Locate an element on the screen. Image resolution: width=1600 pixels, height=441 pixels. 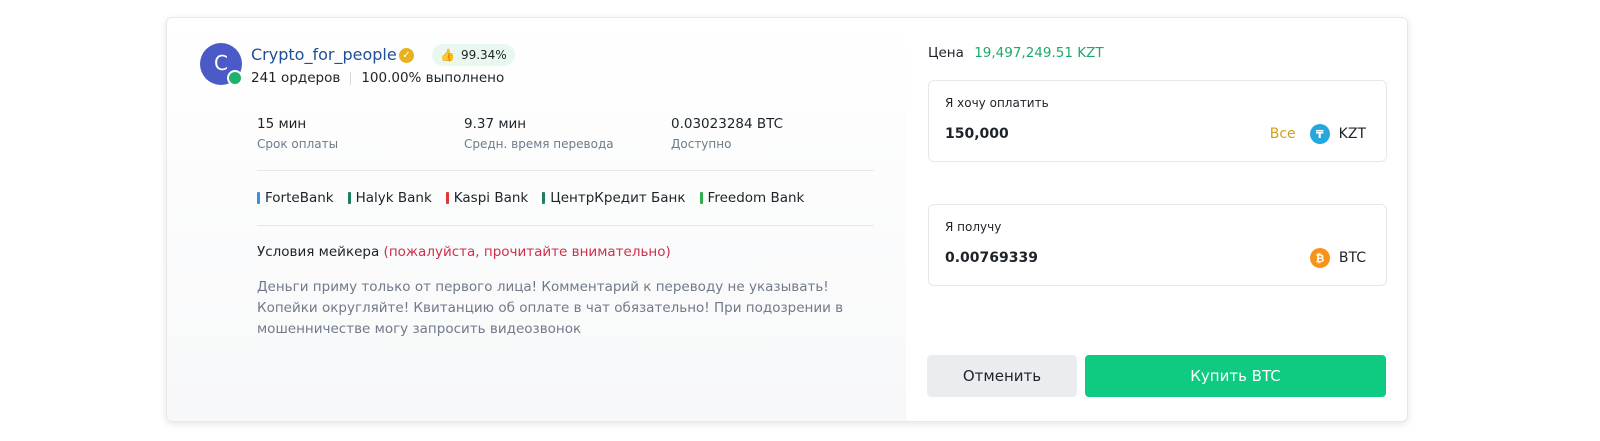
buy-btc-button: Купить BTC is located at coordinates (1235, 376).